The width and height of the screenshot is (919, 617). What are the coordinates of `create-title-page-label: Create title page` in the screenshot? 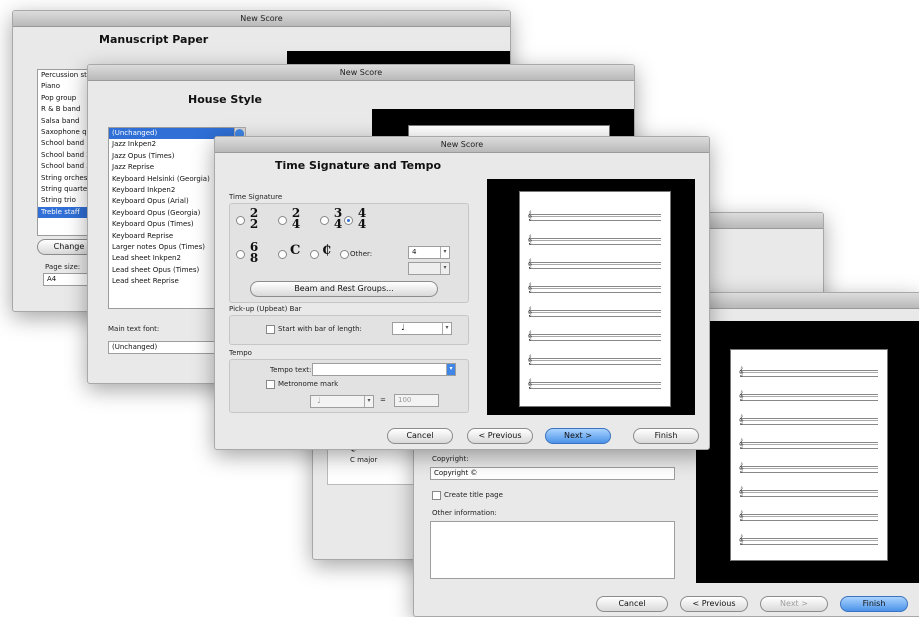 It's located at (473, 495).